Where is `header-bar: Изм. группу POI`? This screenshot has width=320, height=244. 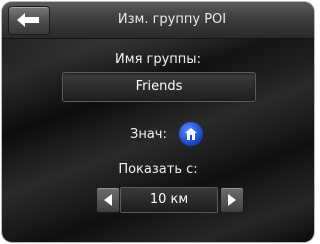 header-bar: Изм. группу POI is located at coordinates (158, 20).